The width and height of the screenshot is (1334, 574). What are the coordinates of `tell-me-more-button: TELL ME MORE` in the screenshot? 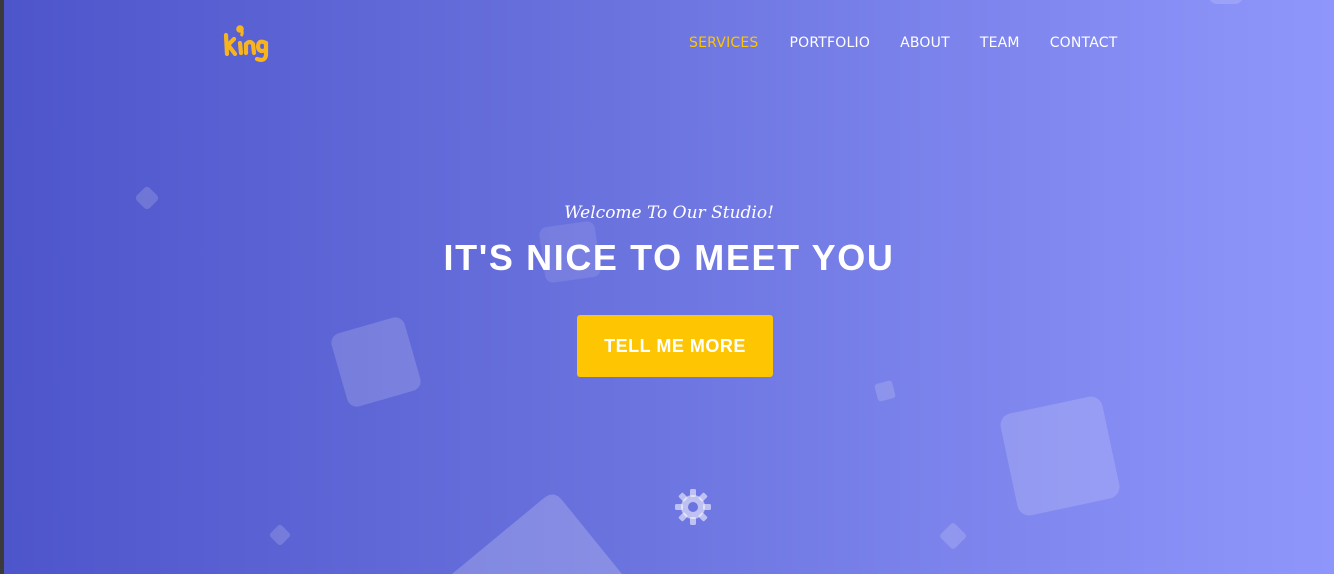 It's located at (675, 346).